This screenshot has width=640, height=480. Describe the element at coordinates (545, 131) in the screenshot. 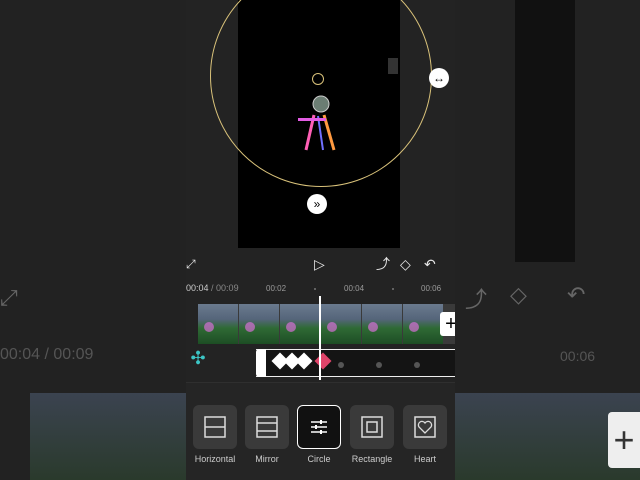

I see `blurred-video-frame` at that location.